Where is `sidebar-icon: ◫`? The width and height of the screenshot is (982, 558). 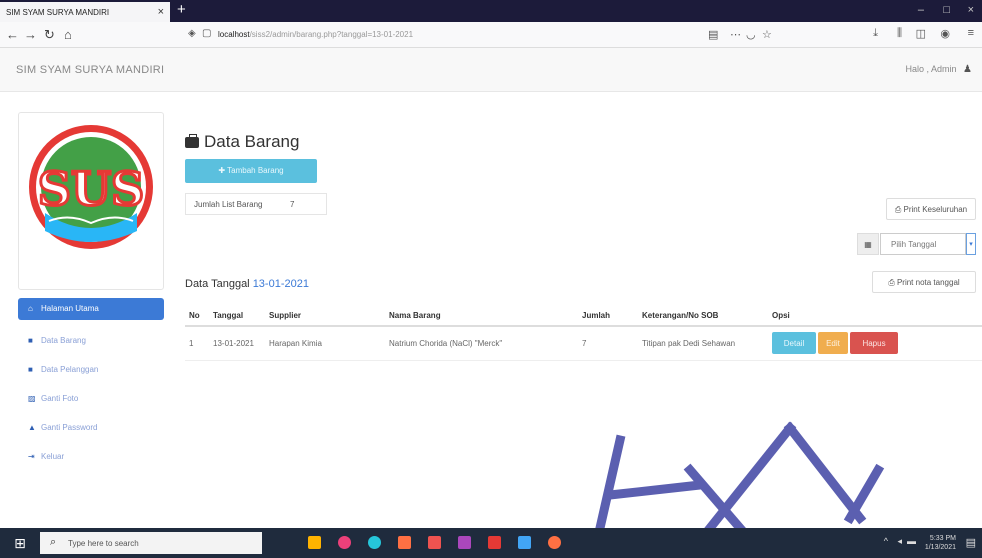
sidebar-icon: ◫ is located at coordinates (921, 33).